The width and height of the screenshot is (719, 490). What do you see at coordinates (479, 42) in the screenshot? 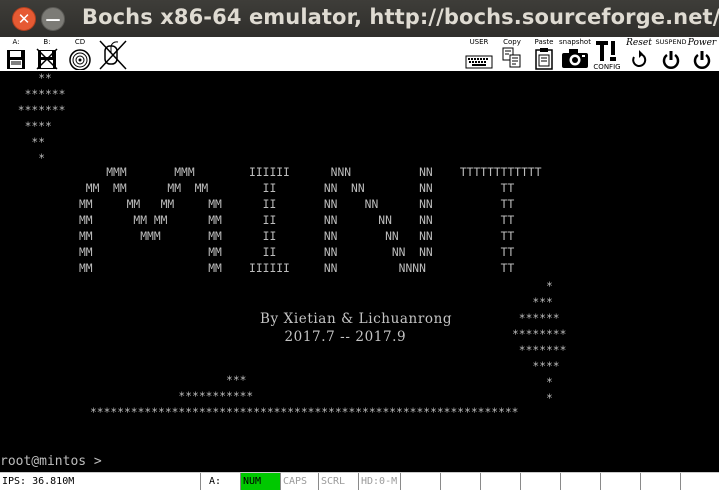
I see `user-label: USER` at bounding box center [479, 42].